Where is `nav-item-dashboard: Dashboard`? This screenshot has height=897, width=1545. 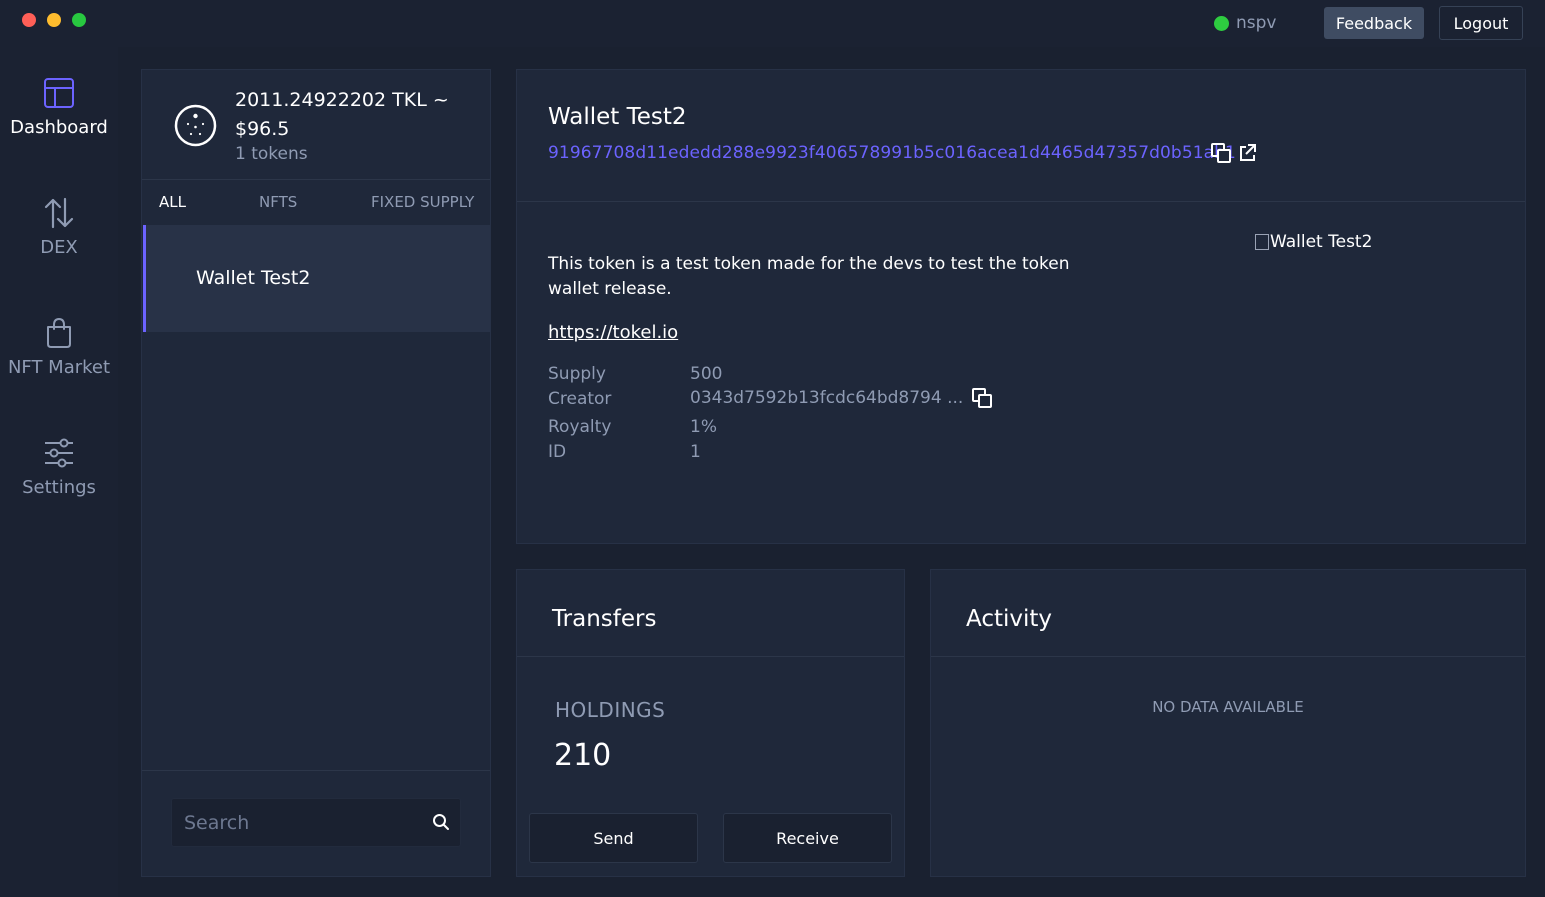
nav-item-dashboard: Dashboard is located at coordinates (59, 107).